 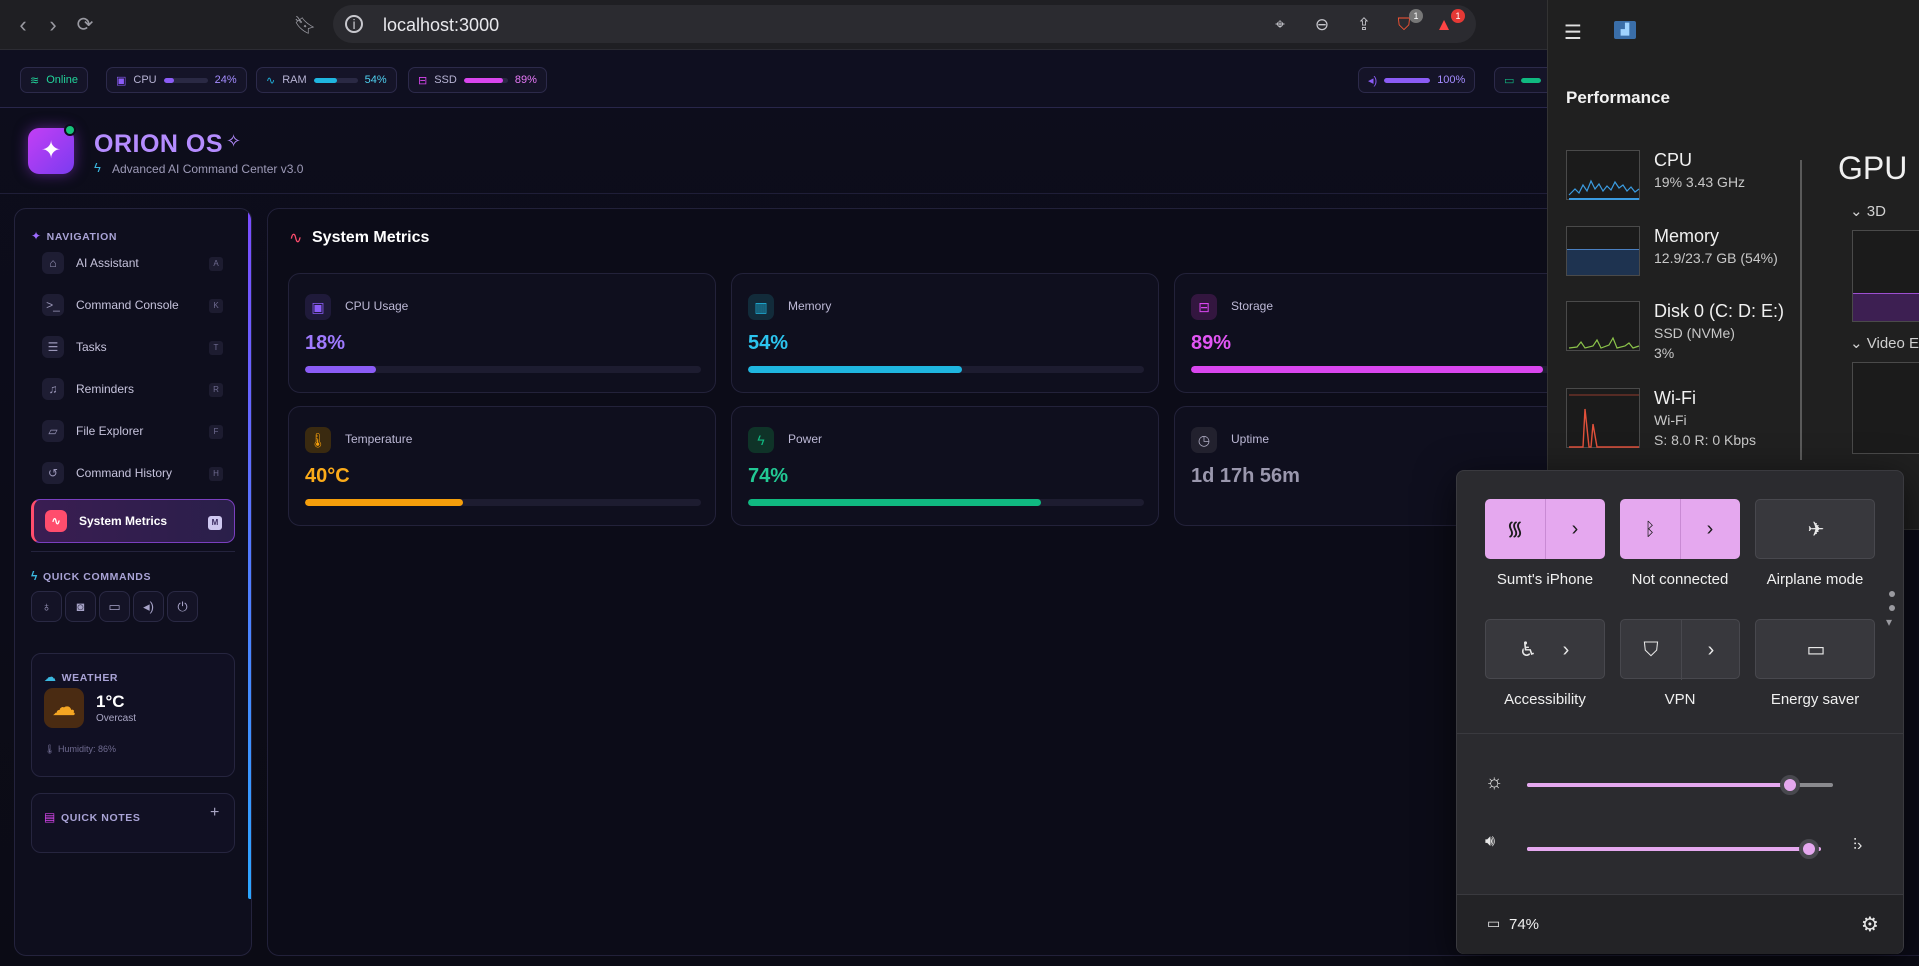 I want to click on metric-value: 74%, so click(x=768, y=476).